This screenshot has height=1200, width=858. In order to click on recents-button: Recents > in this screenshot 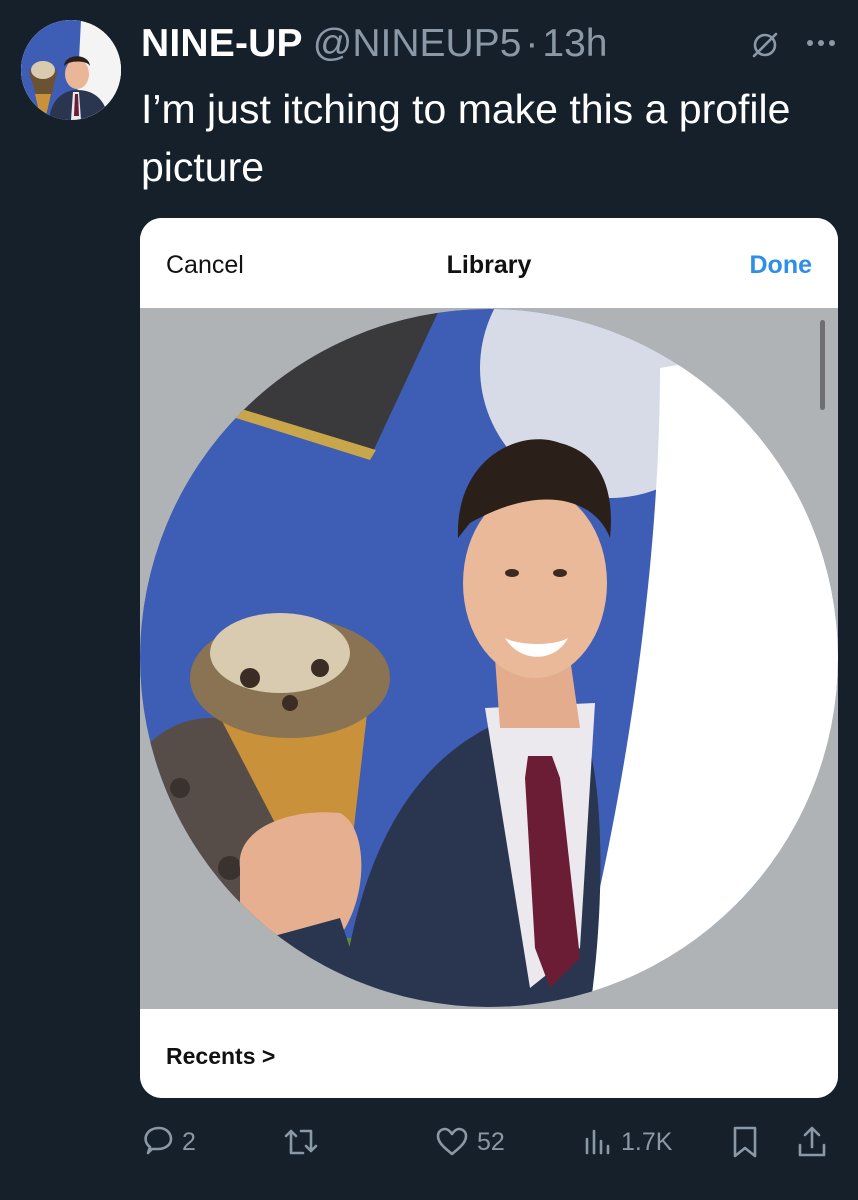, I will do `click(220, 1056)`.